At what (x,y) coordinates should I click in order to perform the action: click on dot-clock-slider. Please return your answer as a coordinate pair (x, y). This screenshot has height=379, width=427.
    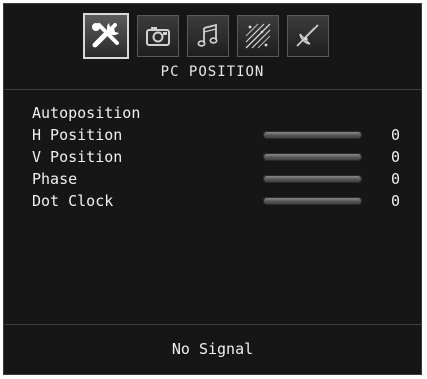
    Looking at the image, I should click on (312, 201).